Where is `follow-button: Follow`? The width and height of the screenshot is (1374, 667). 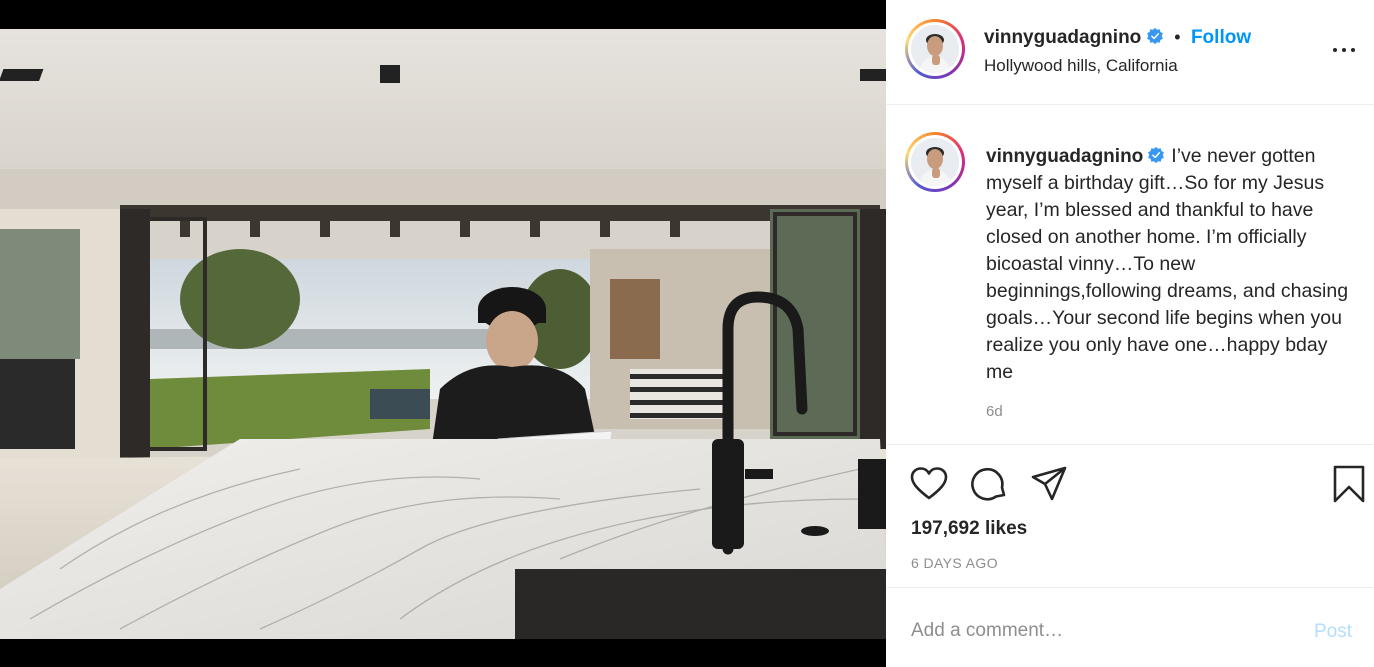
follow-button: Follow is located at coordinates (1221, 37).